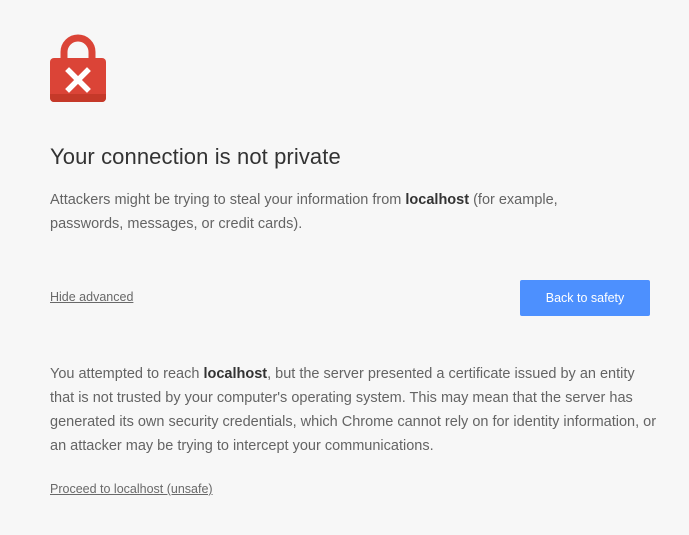 This screenshot has width=689, height=535. What do you see at coordinates (437, 200) in the screenshot?
I see `warning-host: localhost` at bounding box center [437, 200].